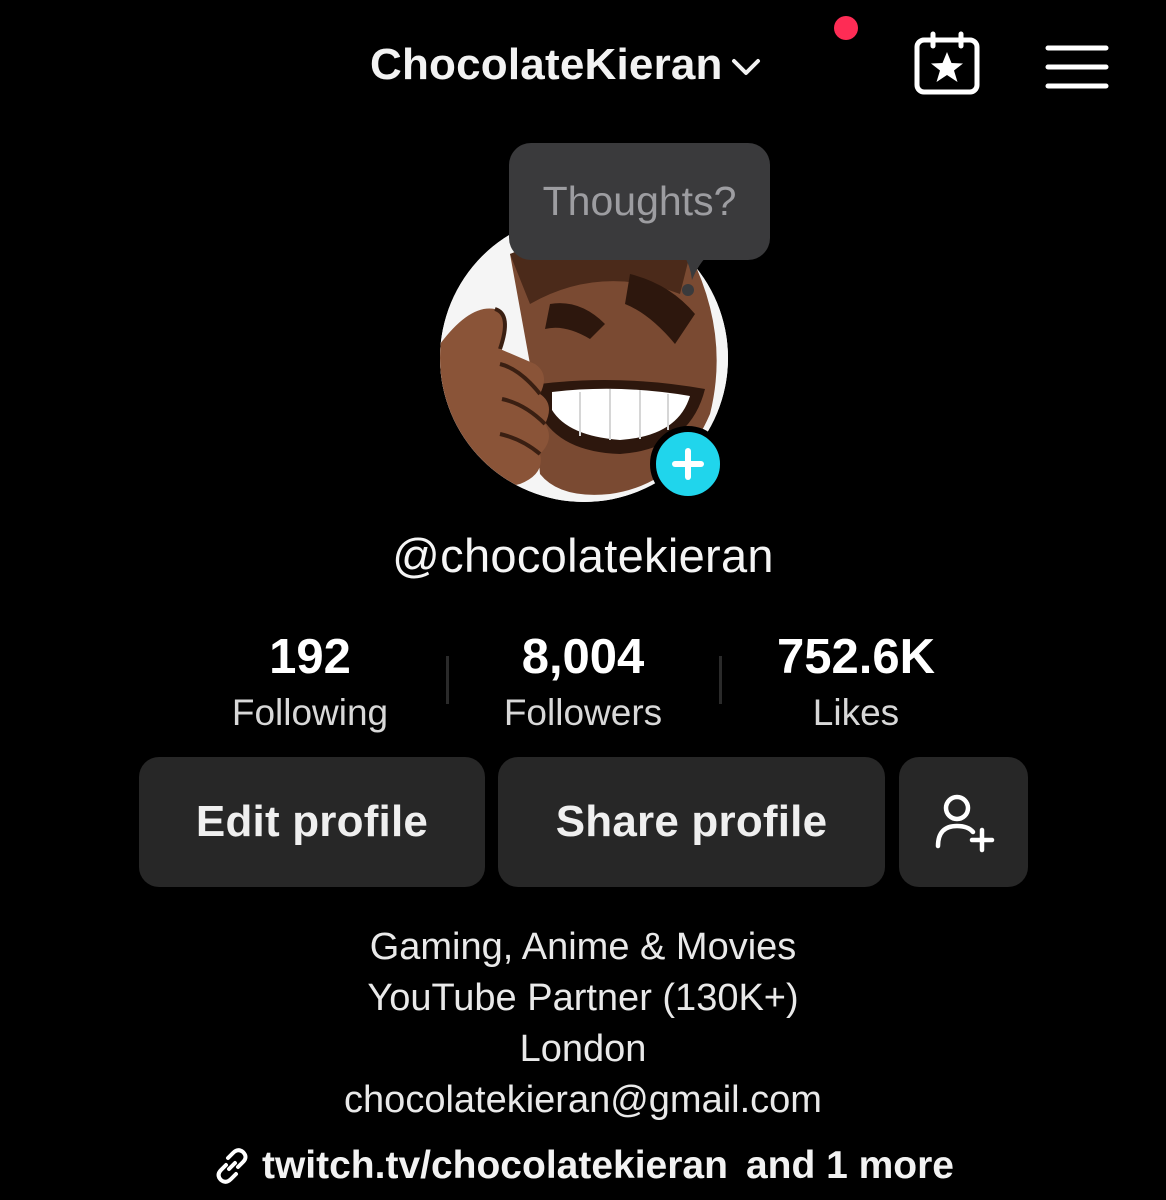 Image resolution: width=1166 pixels, height=1200 pixels. I want to click on stat-following: 192 Following, so click(310, 682).